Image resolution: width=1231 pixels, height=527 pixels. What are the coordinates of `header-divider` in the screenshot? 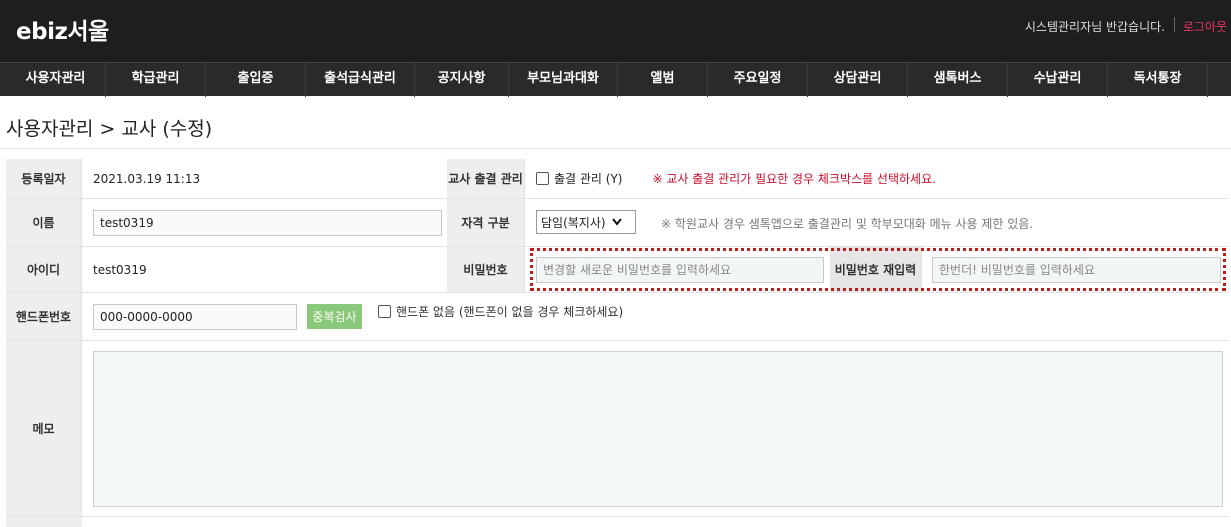 It's located at (1174, 24).